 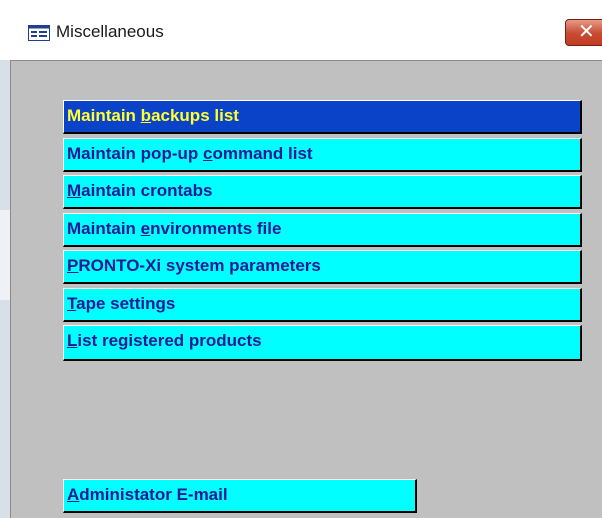 I want to click on button-label-post: RONTO-Xi system parameters, so click(x=199, y=265).